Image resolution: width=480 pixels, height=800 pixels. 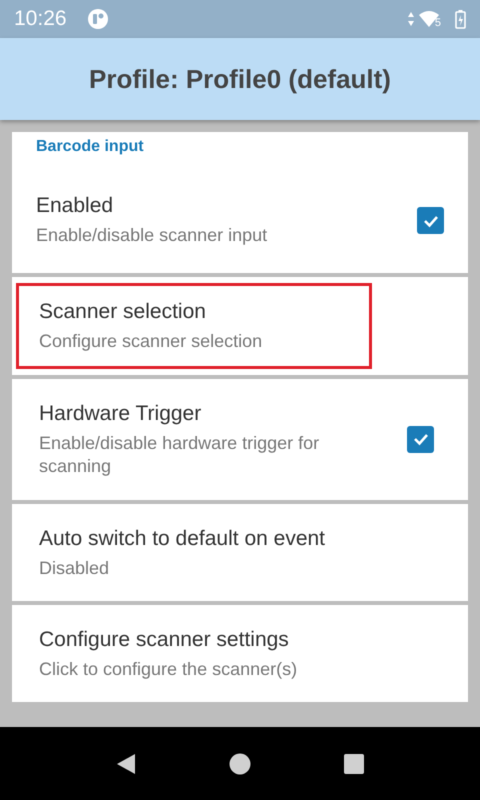 I want to click on wifi-icon, so click(x=428, y=19).